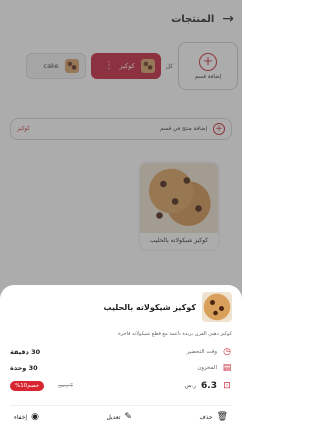 The image size is (320, 431). I want to click on sheet-actions: 🗑 حذف ✎ تعديل ◉ إخفاء, so click(121, 417).